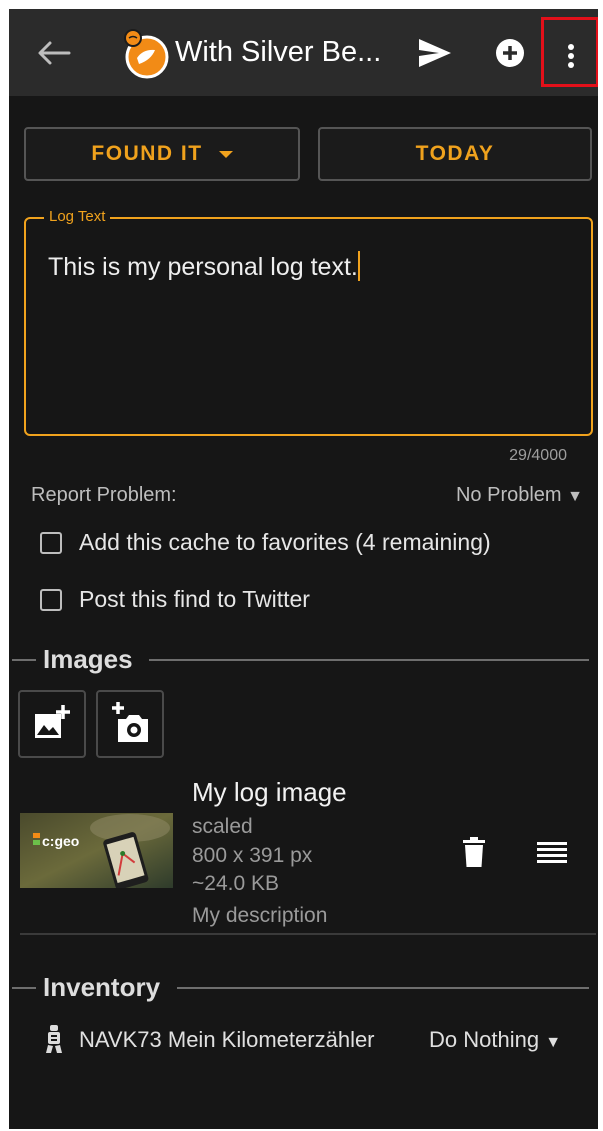 The width and height of the screenshot is (603, 1131). I want to click on date-button: TODAY, so click(455, 154).